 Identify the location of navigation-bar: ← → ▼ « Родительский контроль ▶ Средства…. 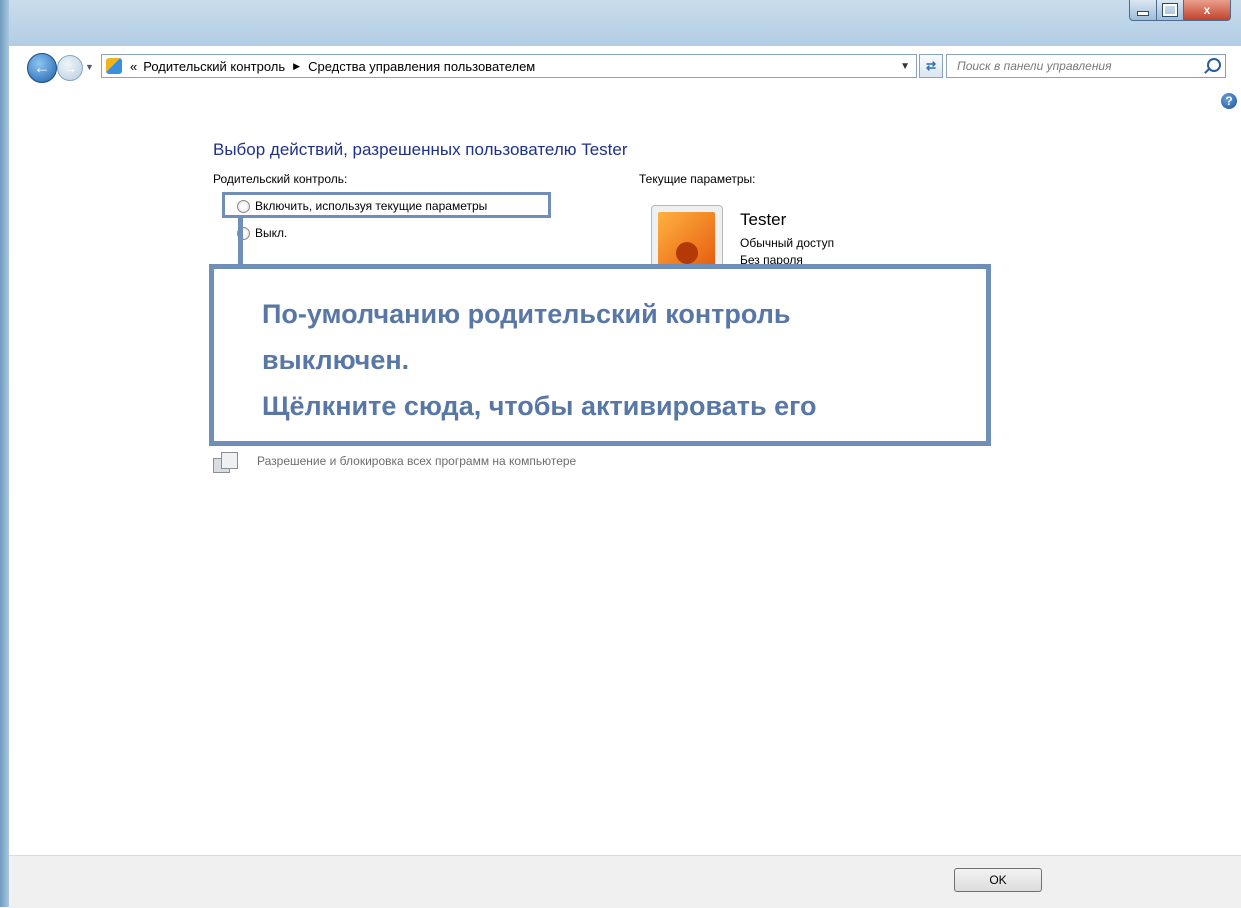
(625, 66).